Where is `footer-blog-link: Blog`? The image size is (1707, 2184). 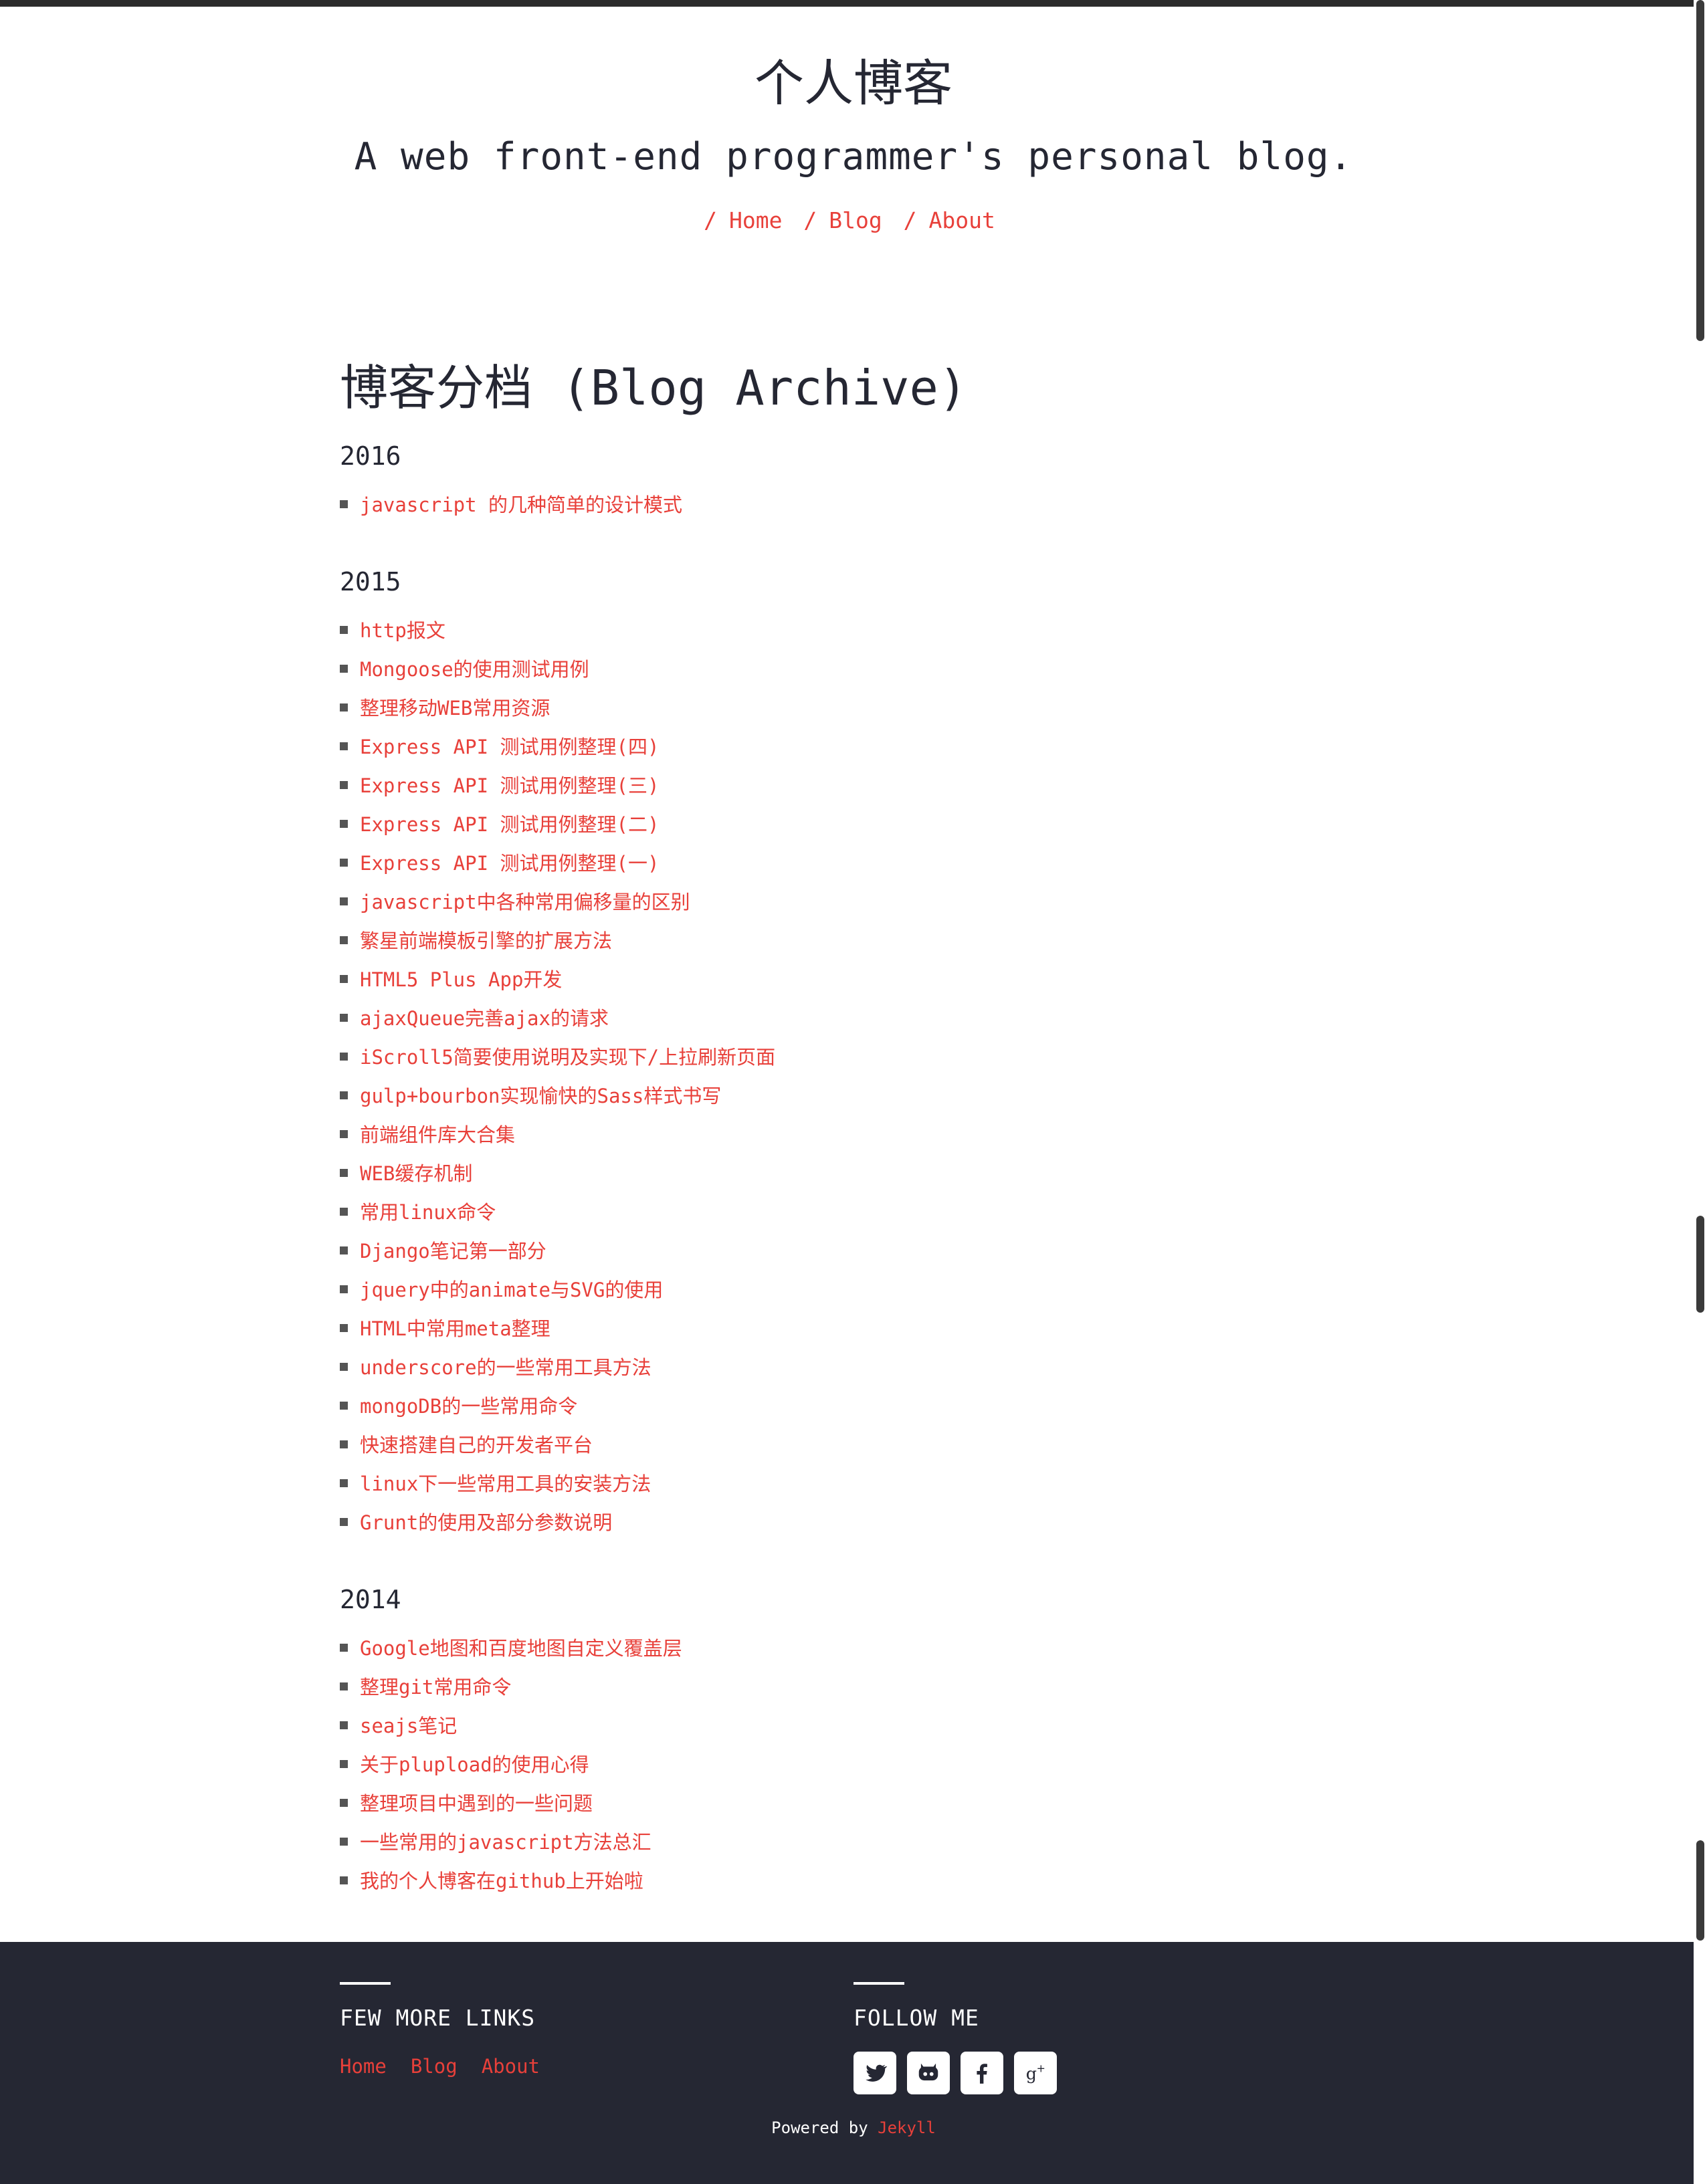
footer-blog-link: Blog is located at coordinates (435, 2066).